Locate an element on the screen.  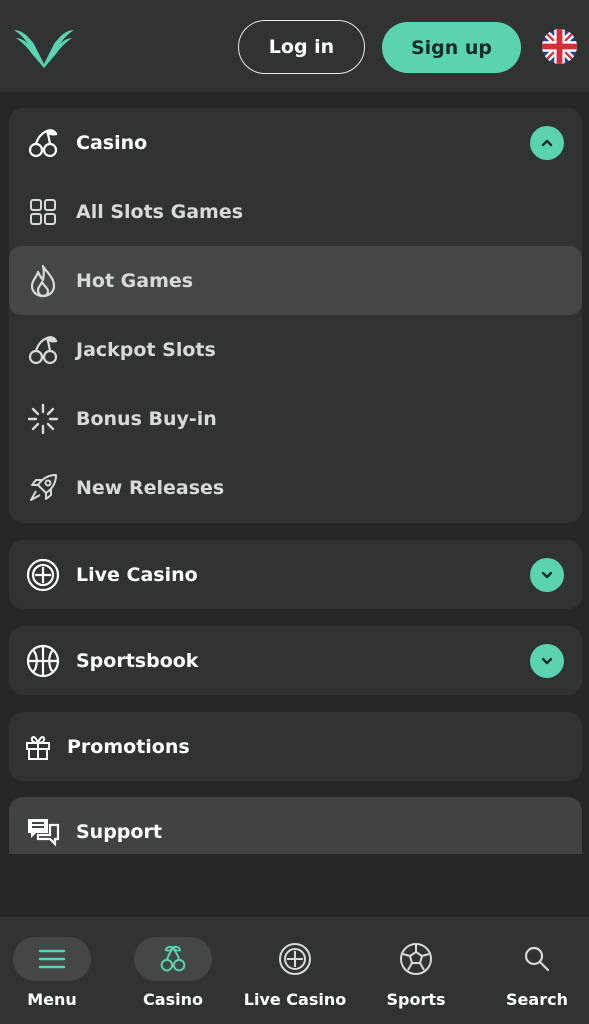
bull-logo-icon is located at coordinates (44, 47).